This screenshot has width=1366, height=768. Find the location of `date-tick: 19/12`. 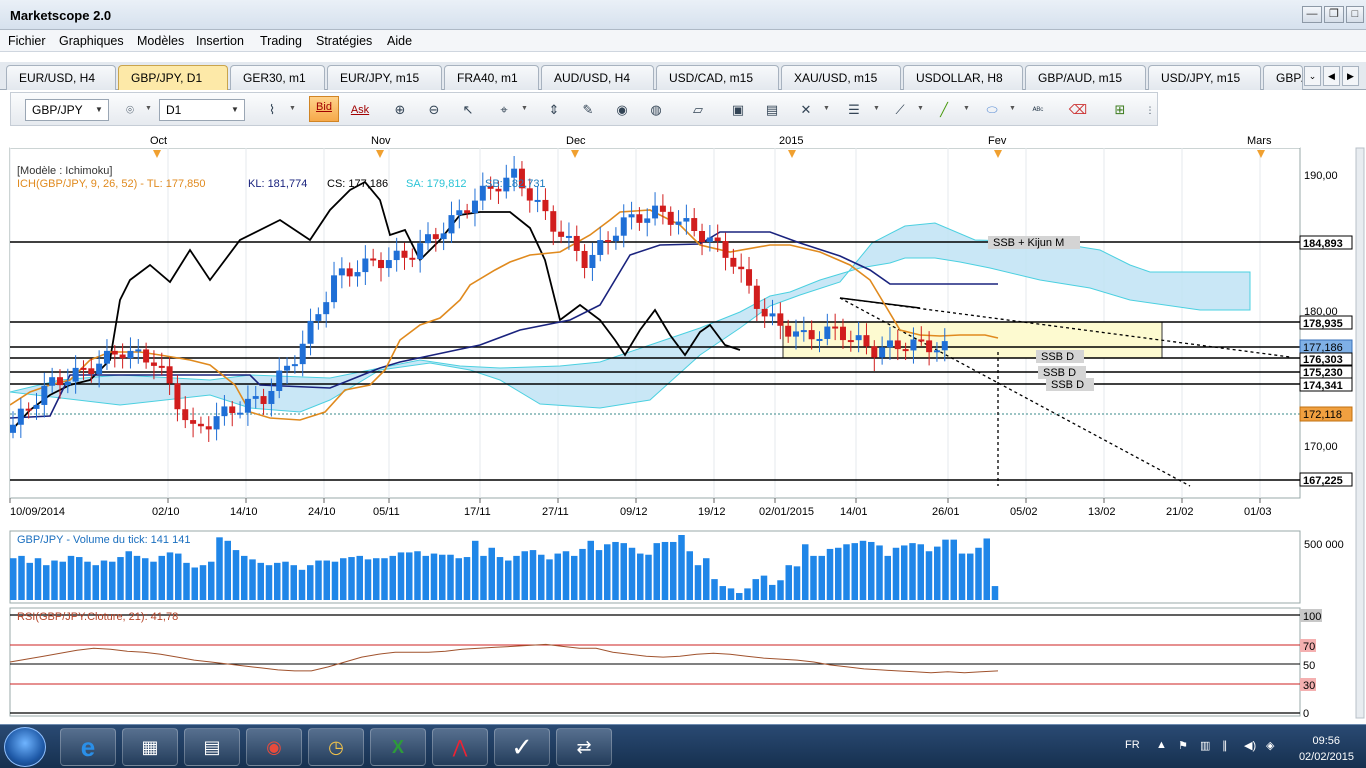

date-tick: 19/12 is located at coordinates (712, 512).